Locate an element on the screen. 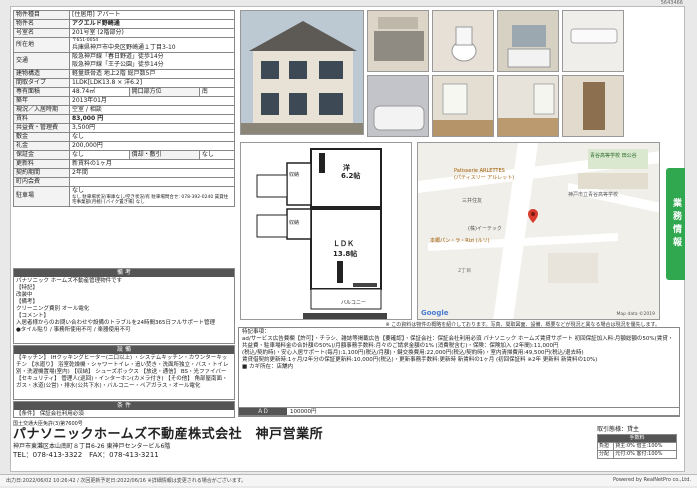 This screenshot has height=488, width=697. business-info-tab: 業務情報 is located at coordinates (675, 224).